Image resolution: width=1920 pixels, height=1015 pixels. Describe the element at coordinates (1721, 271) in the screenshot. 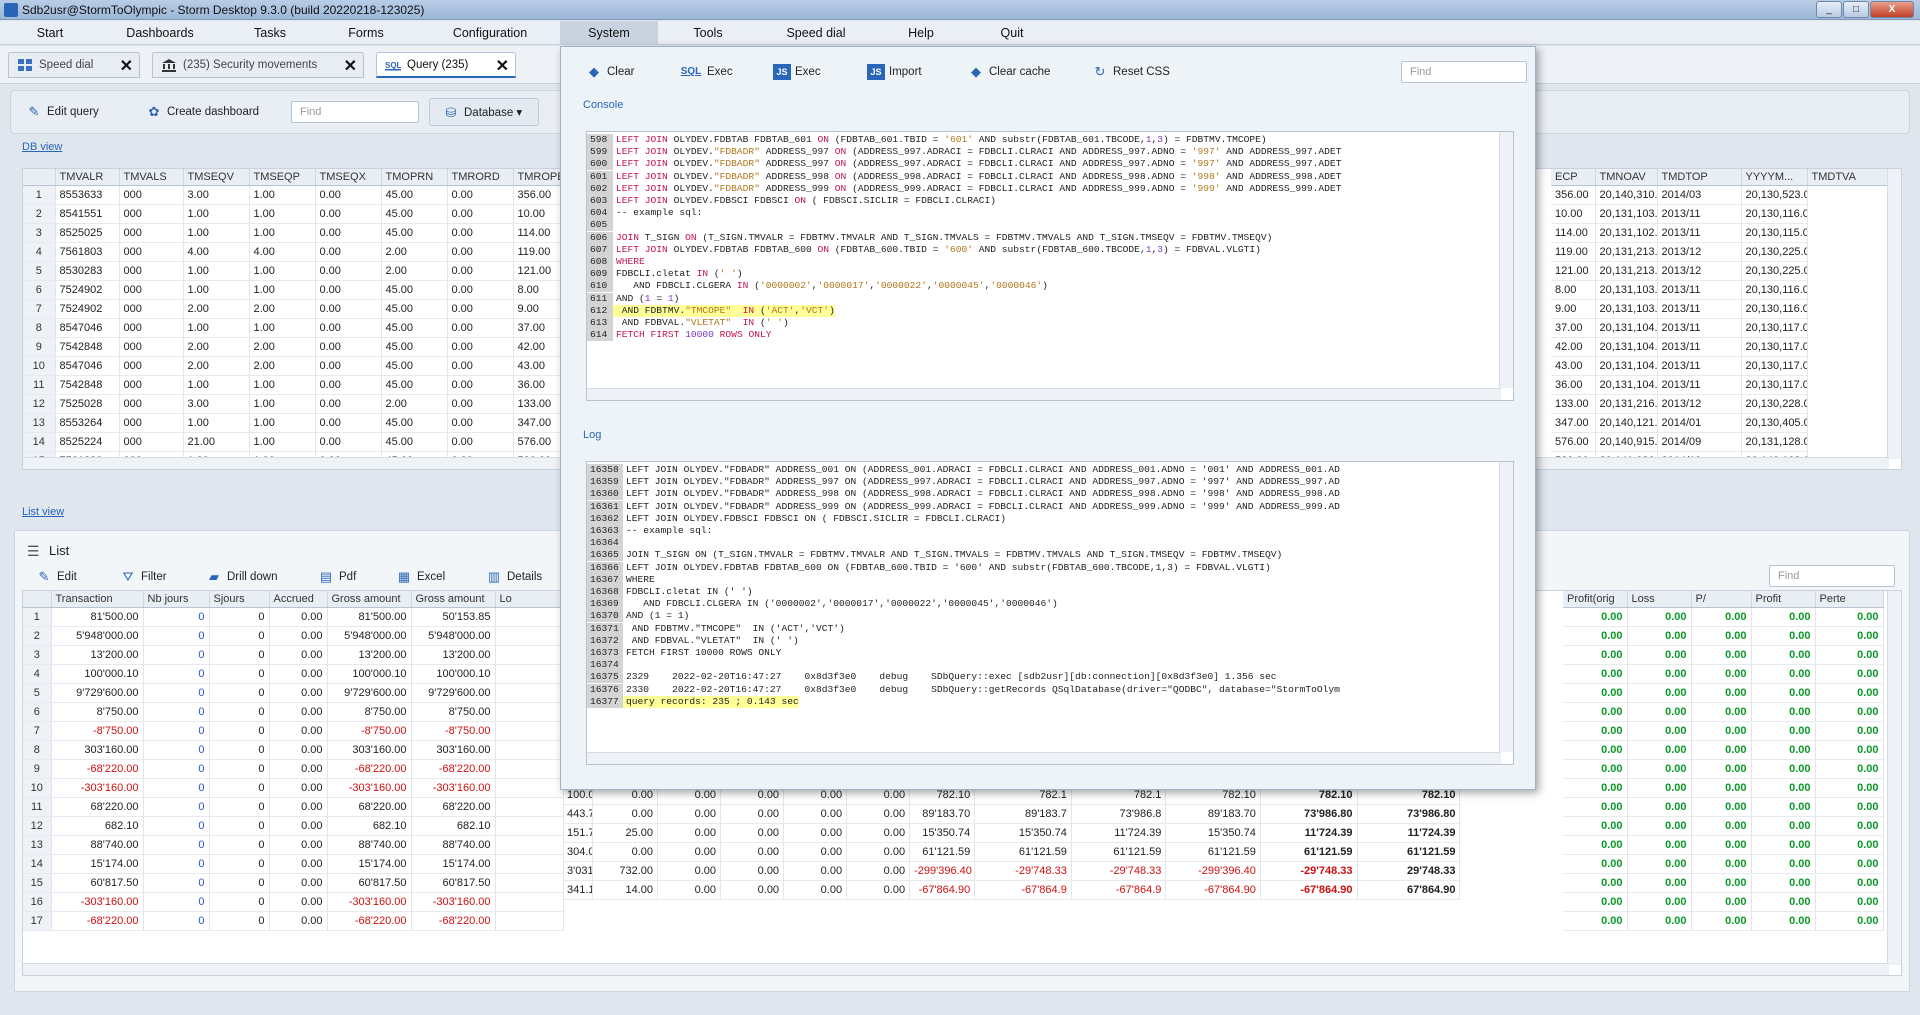

I see `table-row: 121.0020,131,213.002013/1220,130,225.00` at that location.